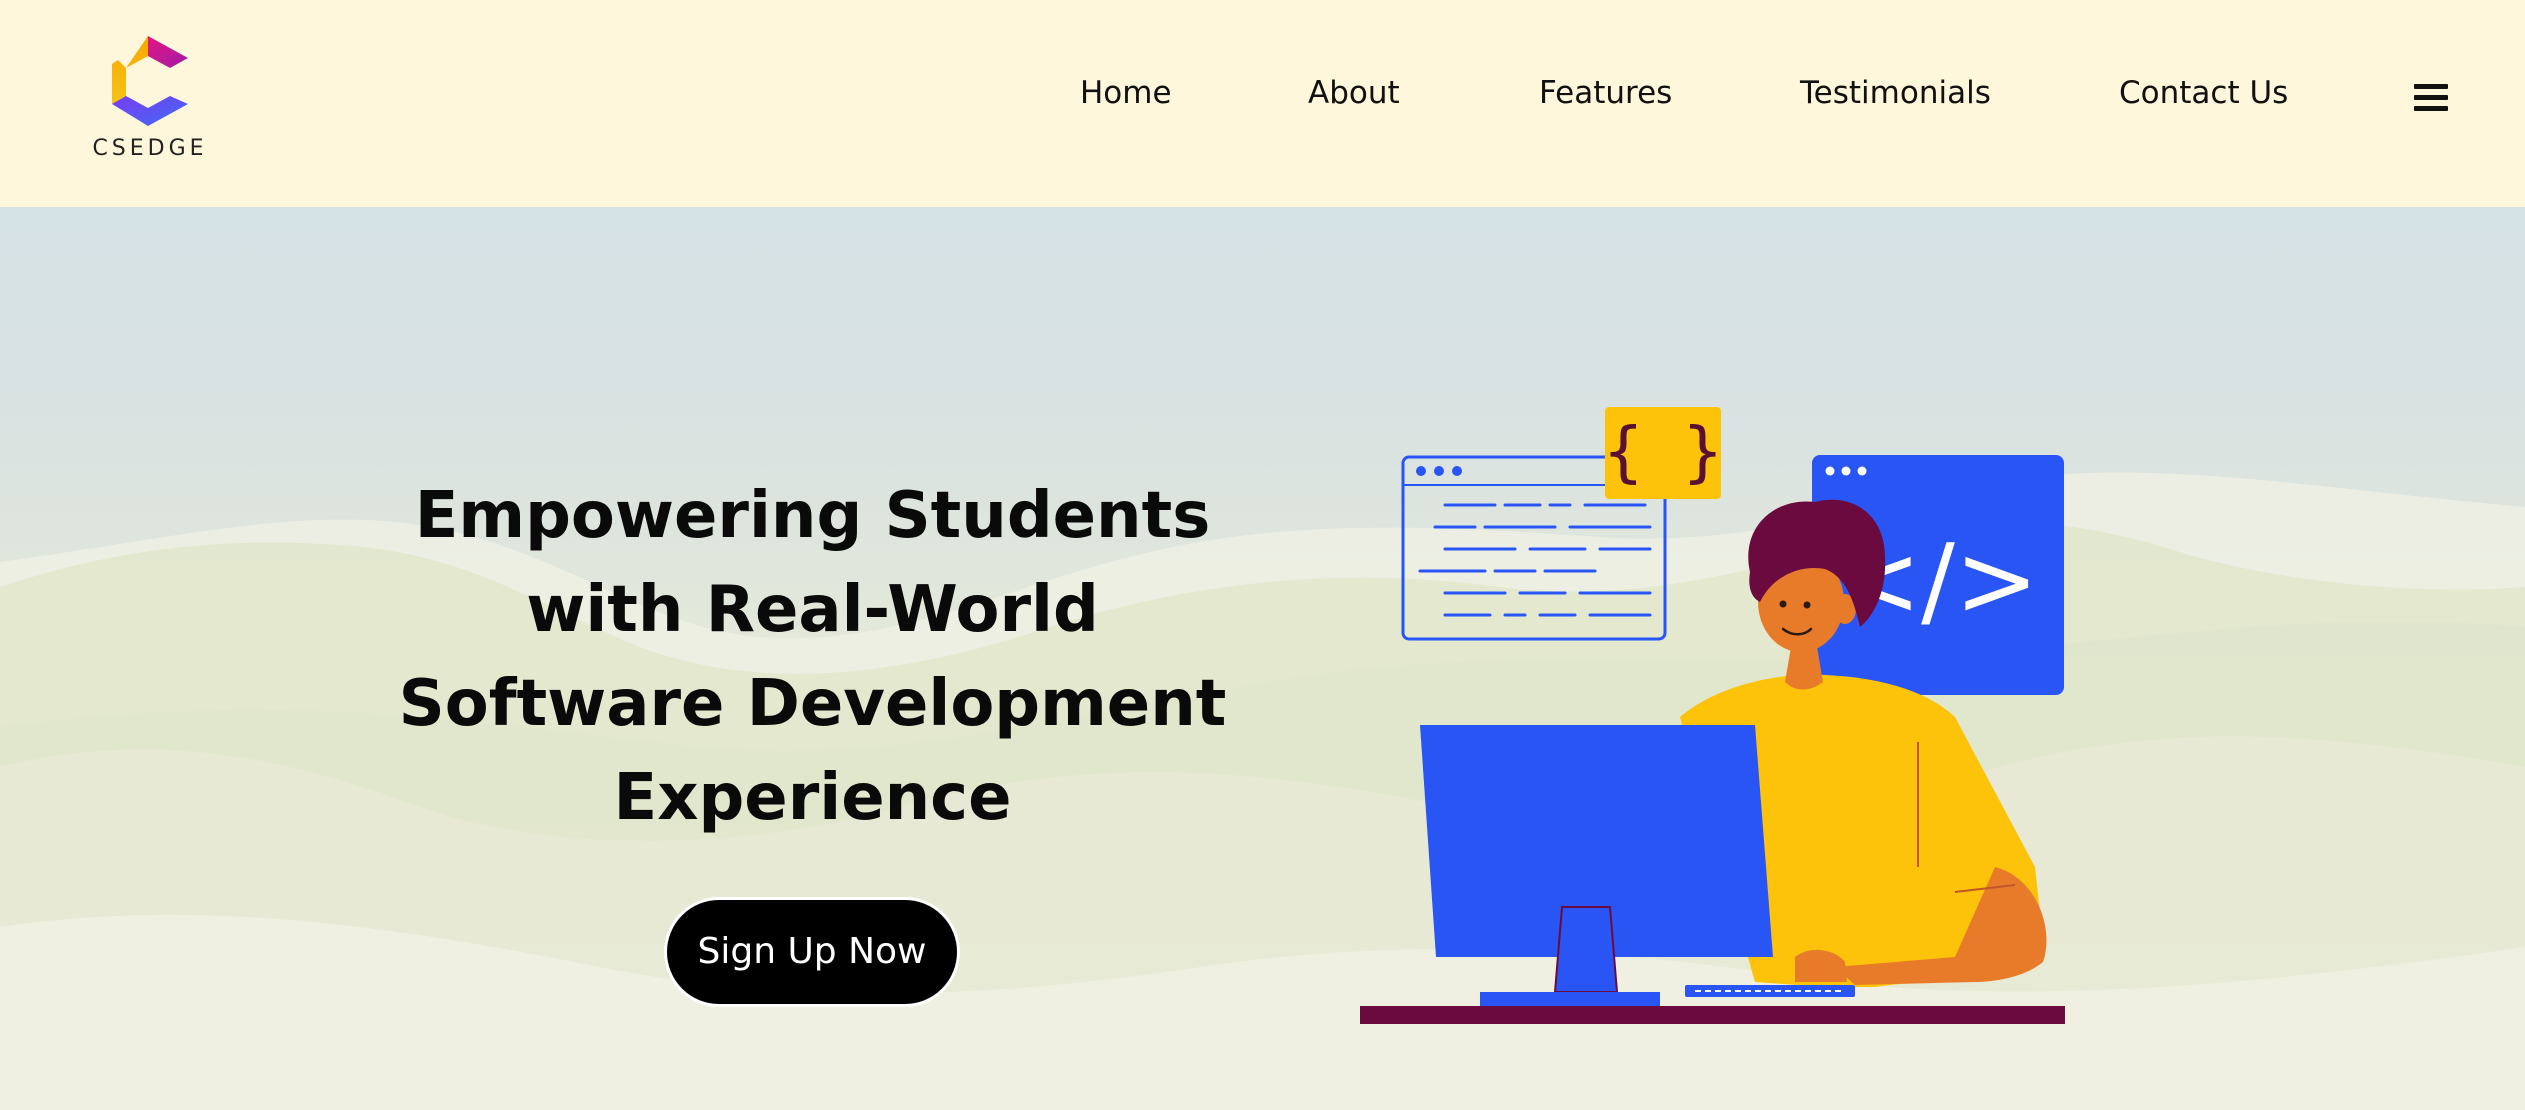 The width and height of the screenshot is (2525, 1110). What do you see at coordinates (812, 798) in the screenshot?
I see `headline-line-4: Experience` at bounding box center [812, 798].